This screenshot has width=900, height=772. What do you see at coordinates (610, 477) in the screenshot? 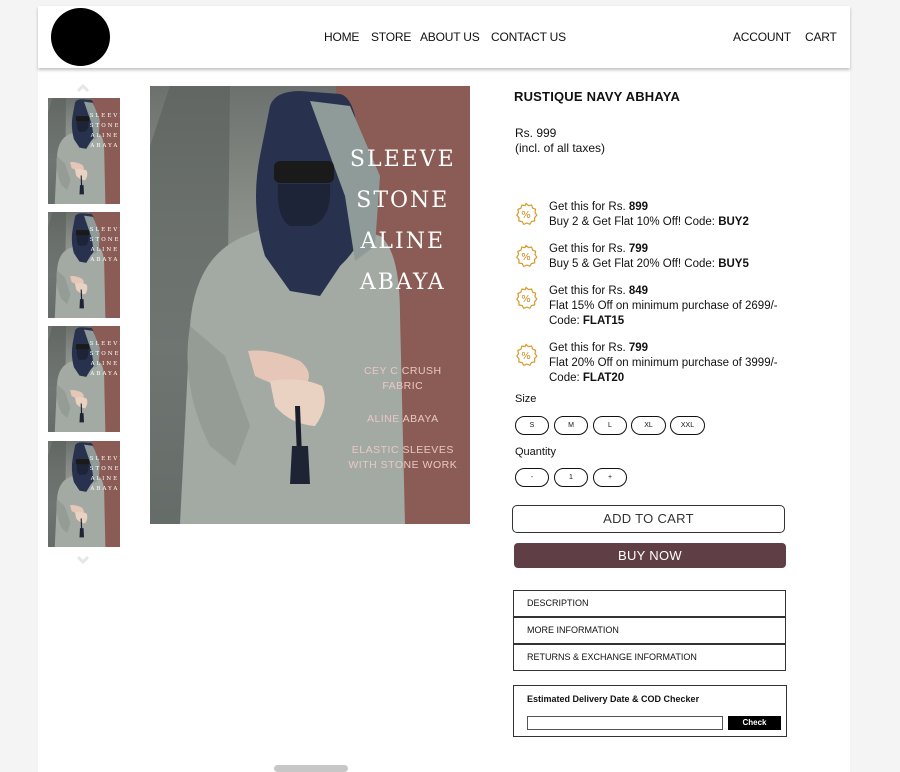
I see `quantity-plus-button: +` at bounding box center [610, 477].